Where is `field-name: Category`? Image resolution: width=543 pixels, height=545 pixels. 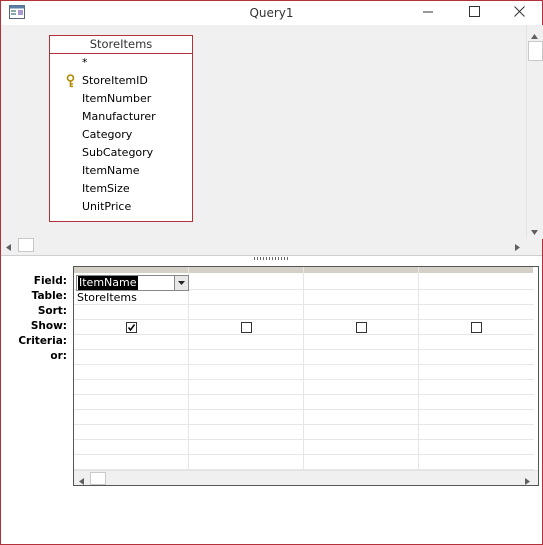 field-name: Category is located at coordinates (107, 134).